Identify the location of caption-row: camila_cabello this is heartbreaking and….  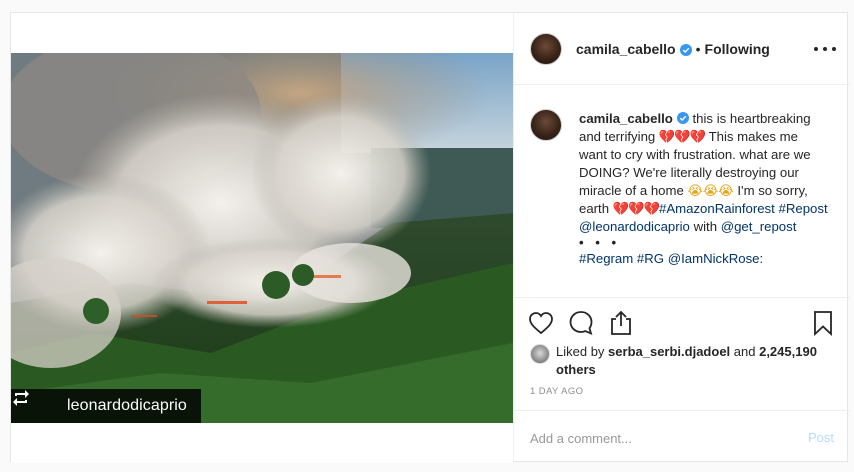
(690, 184).